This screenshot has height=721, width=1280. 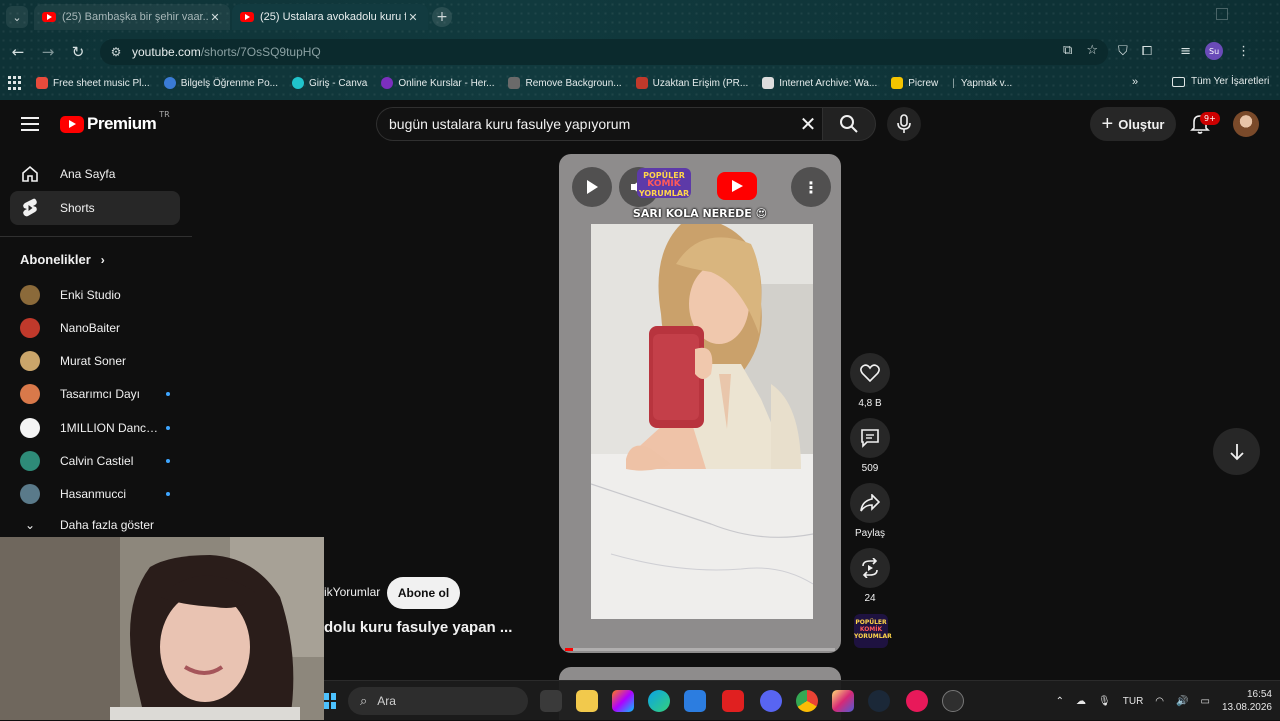 What do you see at coordinates (1251, 701) in the screenshot?
I see `taskbar-clock: 16:54 13.08.2026` at bounding box center [1251, 701].